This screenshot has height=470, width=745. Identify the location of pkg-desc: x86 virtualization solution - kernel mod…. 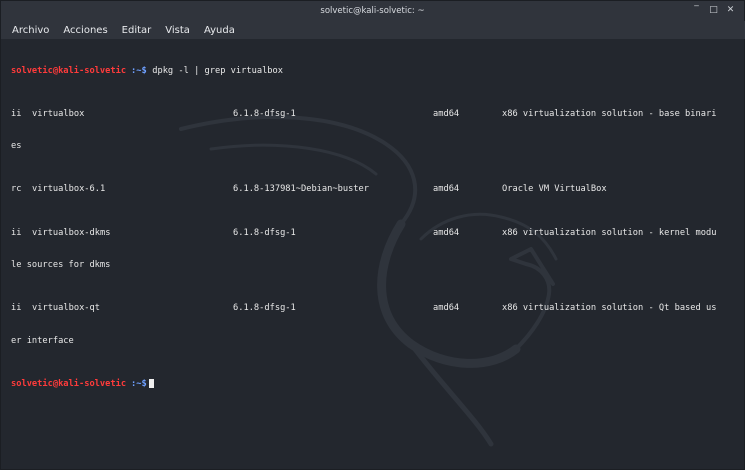
(609, 232).